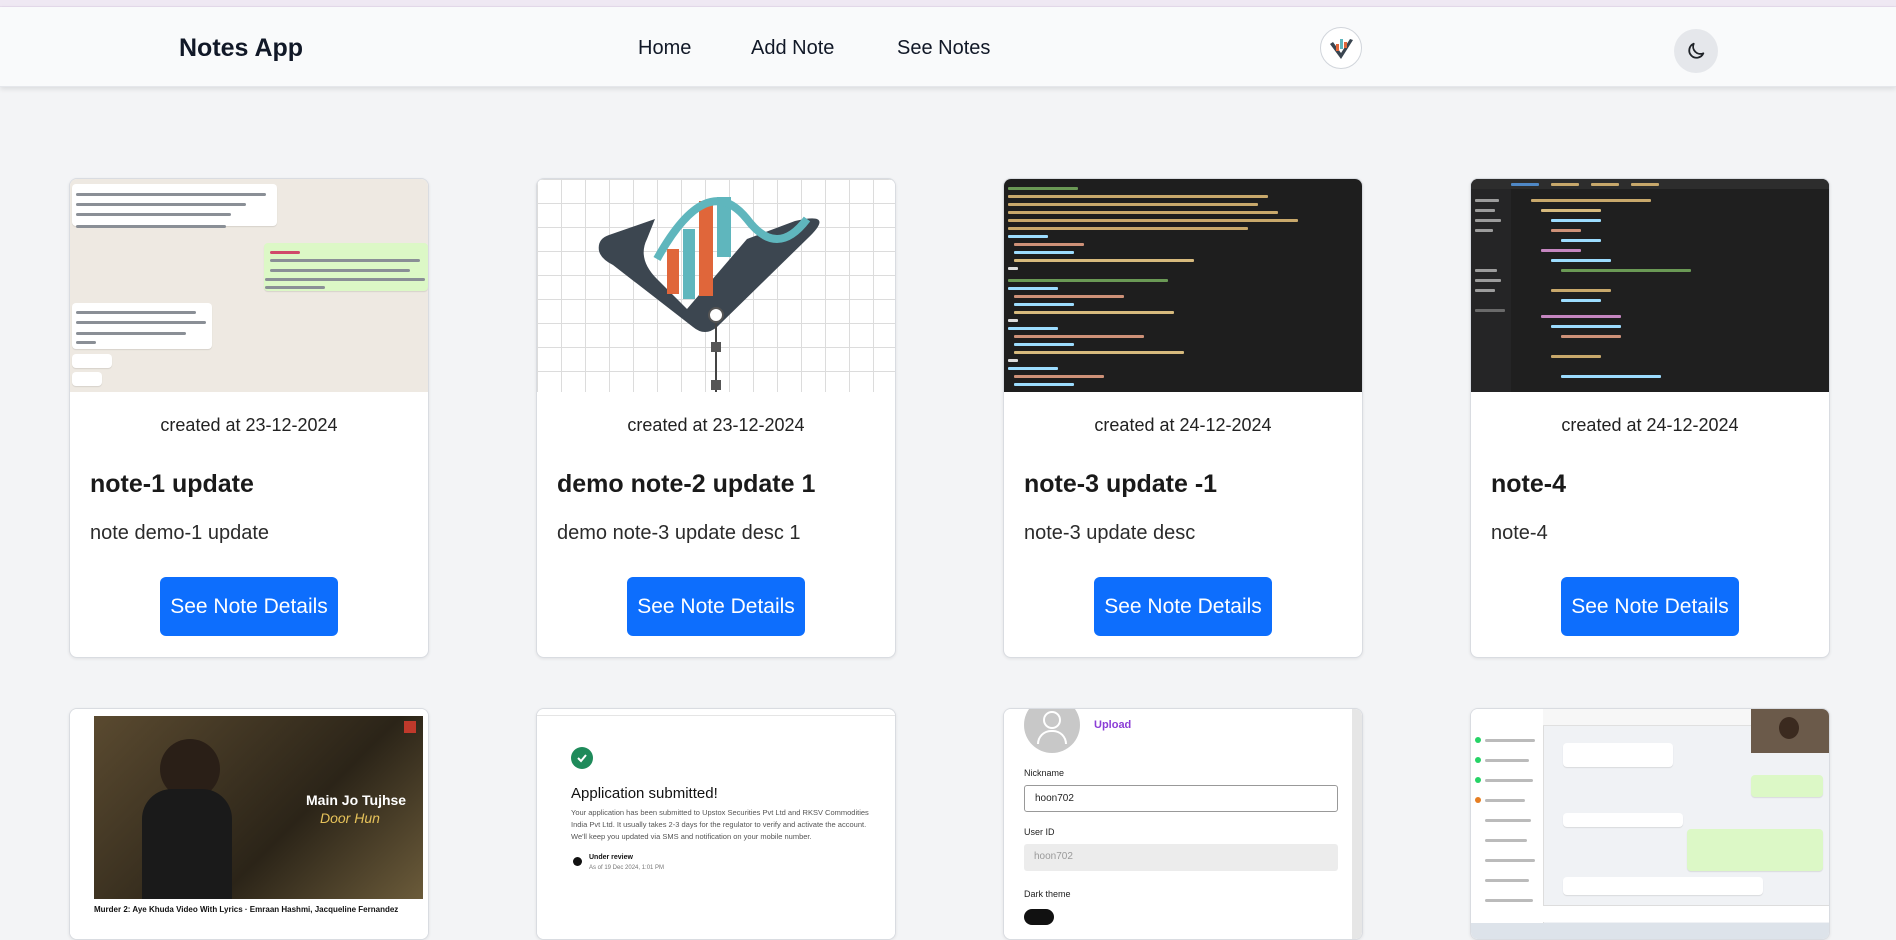  What do you see at coordinates (1044, 773) in the screenshot?
I see `nickname-label: Nickname` at bounding box center [1044, 773].